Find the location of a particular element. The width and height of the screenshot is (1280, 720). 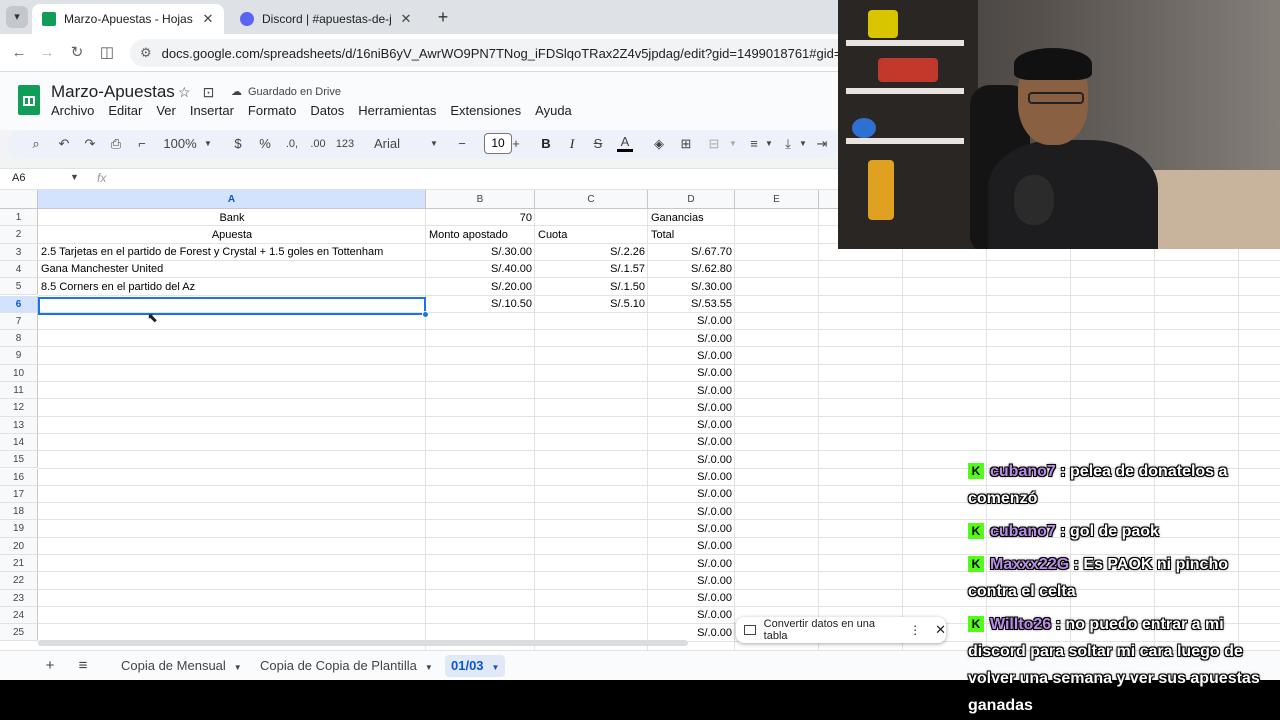

column-header-d: D is located at coordinates (691, 199).